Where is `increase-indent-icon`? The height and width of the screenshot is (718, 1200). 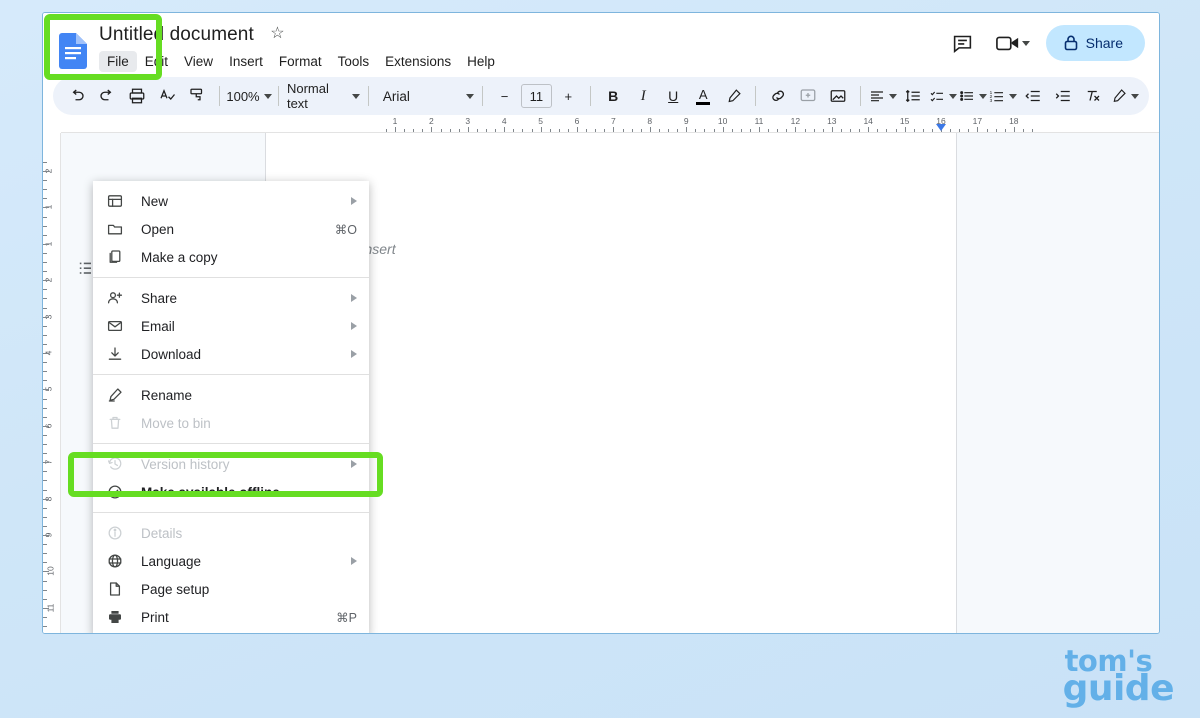
increase-indent-icon is located at coordinates (1063, 96).